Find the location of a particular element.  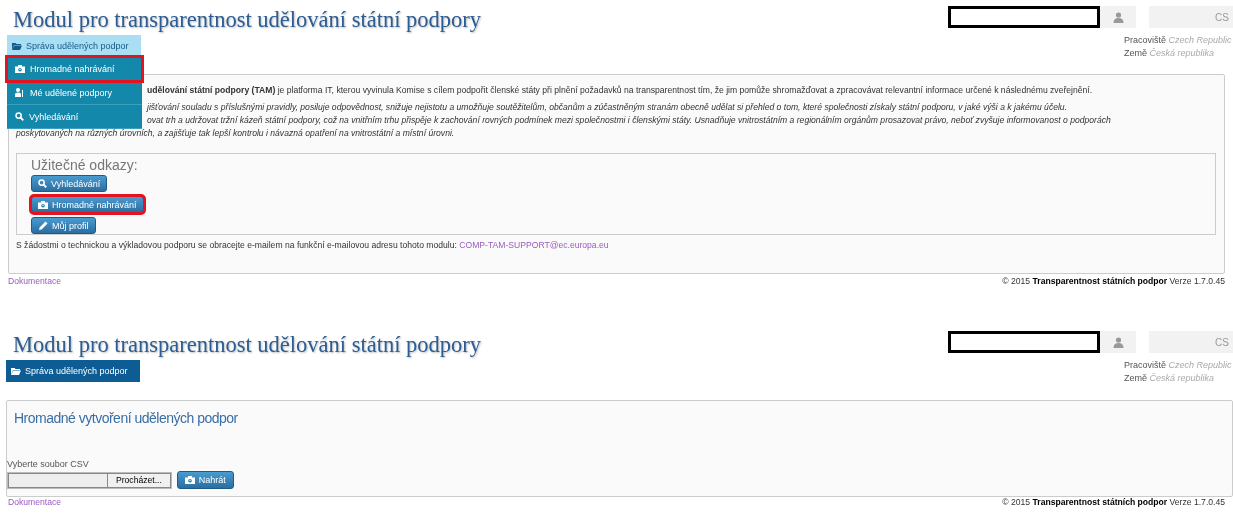

intro-text: jišťování souladu s příslušnými pravidly, posiluje odpovědnost, snižuje nejistotu a umožňuje soutěžitelům, občanům a zúčastněným stranám obecně udělat si přehled o tom, které společnosti získaly státní podporu, v jaké výši a k jakému účelu. is located at coordinates (608, 107).